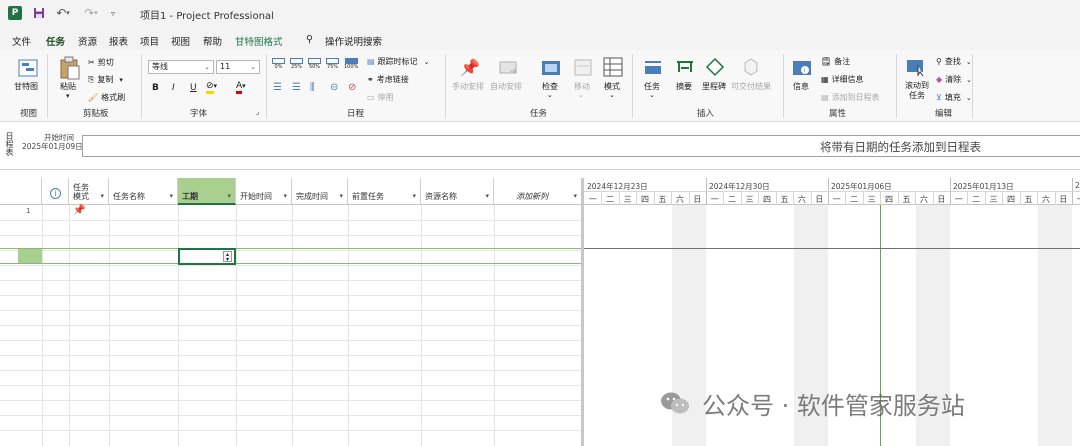  Describe the element at coordinates (173, 88) in the screenshot. I see `italic-button: I` at that location.